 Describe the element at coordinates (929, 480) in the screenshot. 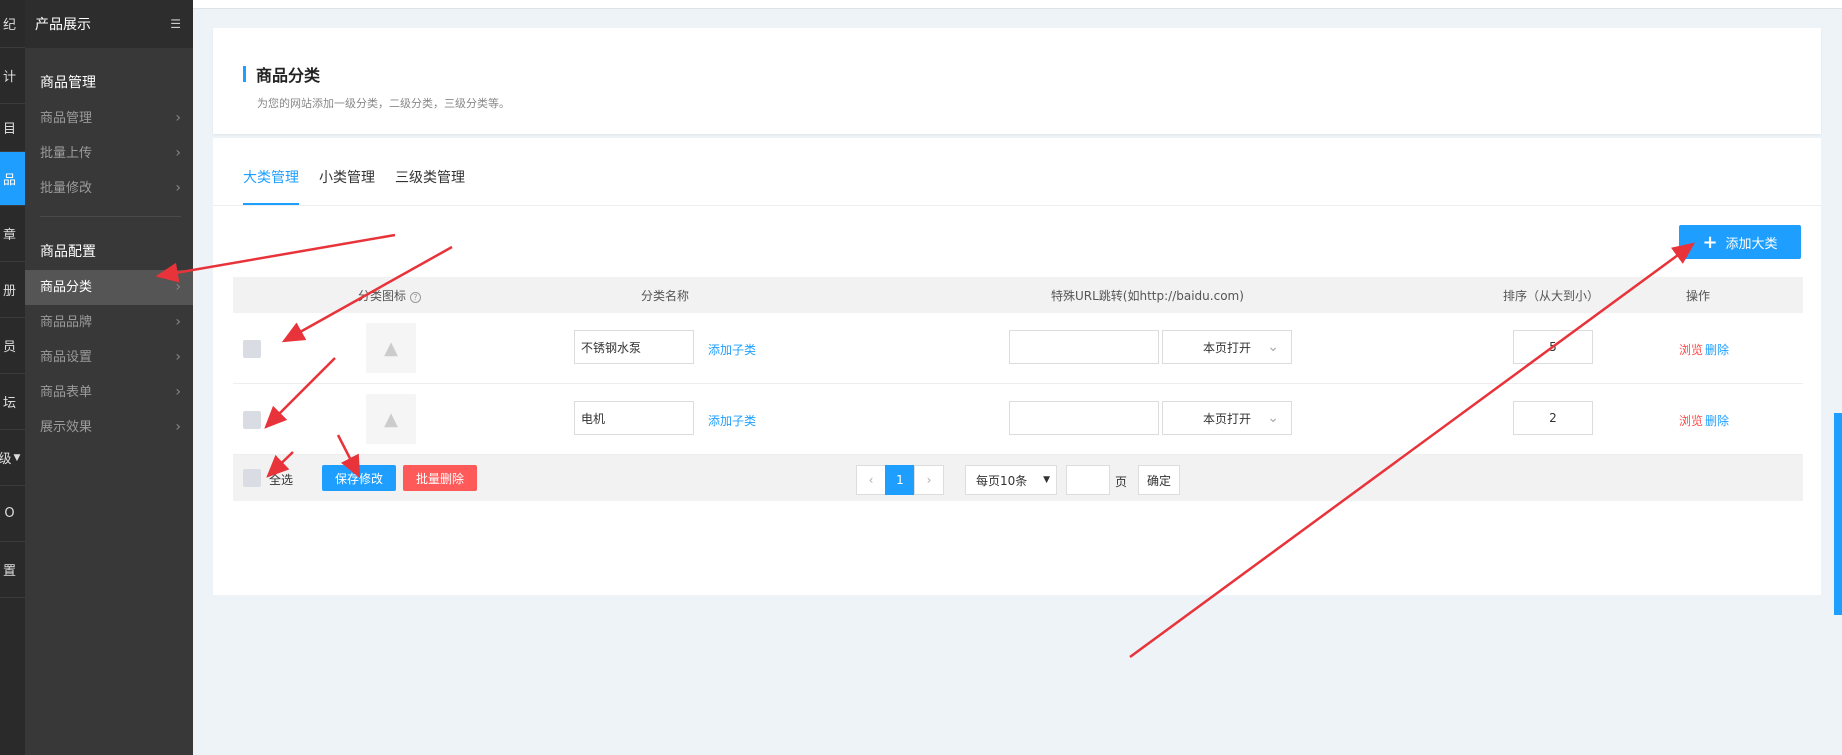

I see `next-page-button: ›` at that location.